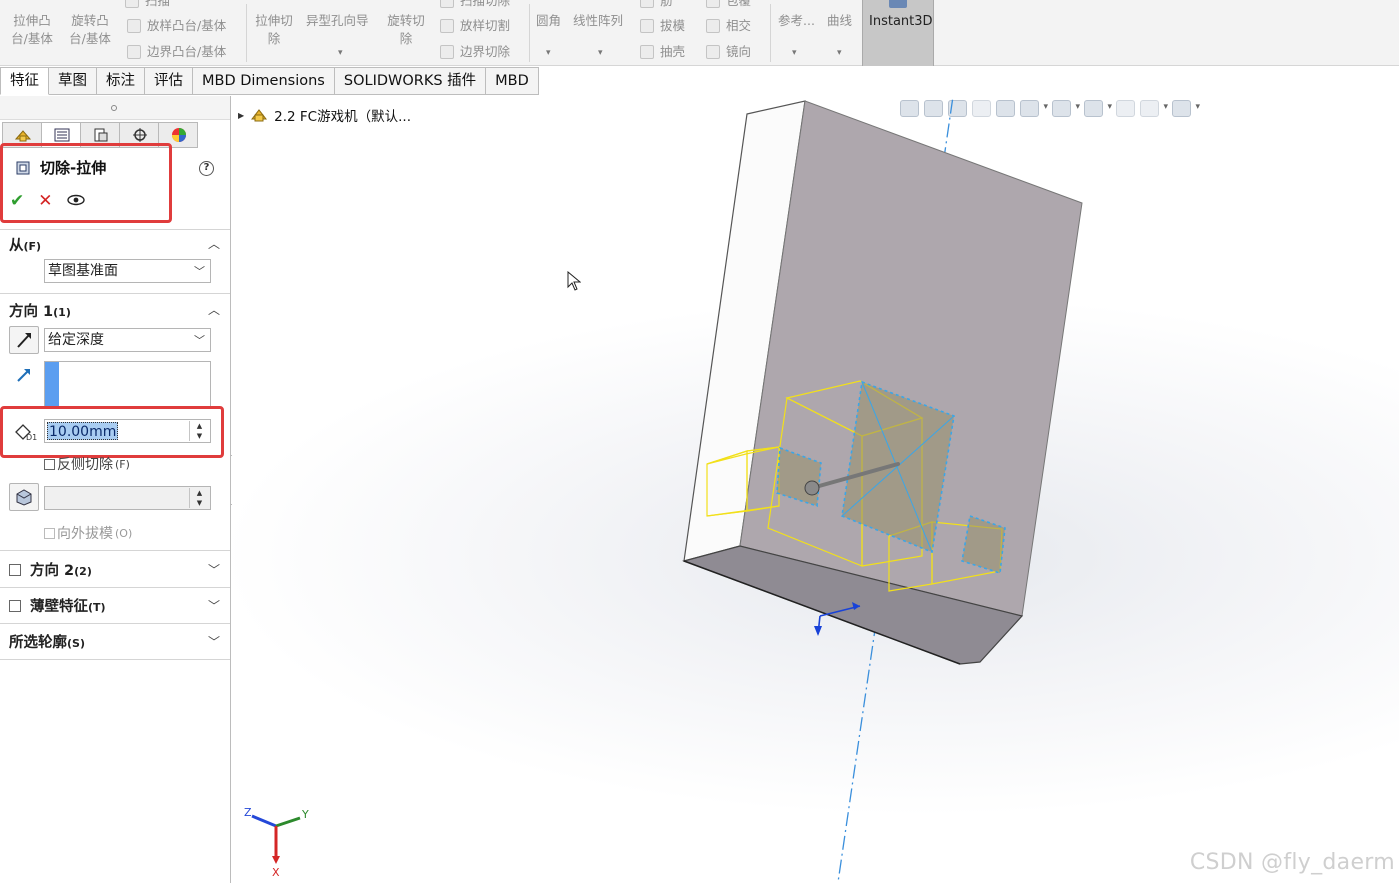  I want to click on reference-dropdown: ▾, so click(794, 53).